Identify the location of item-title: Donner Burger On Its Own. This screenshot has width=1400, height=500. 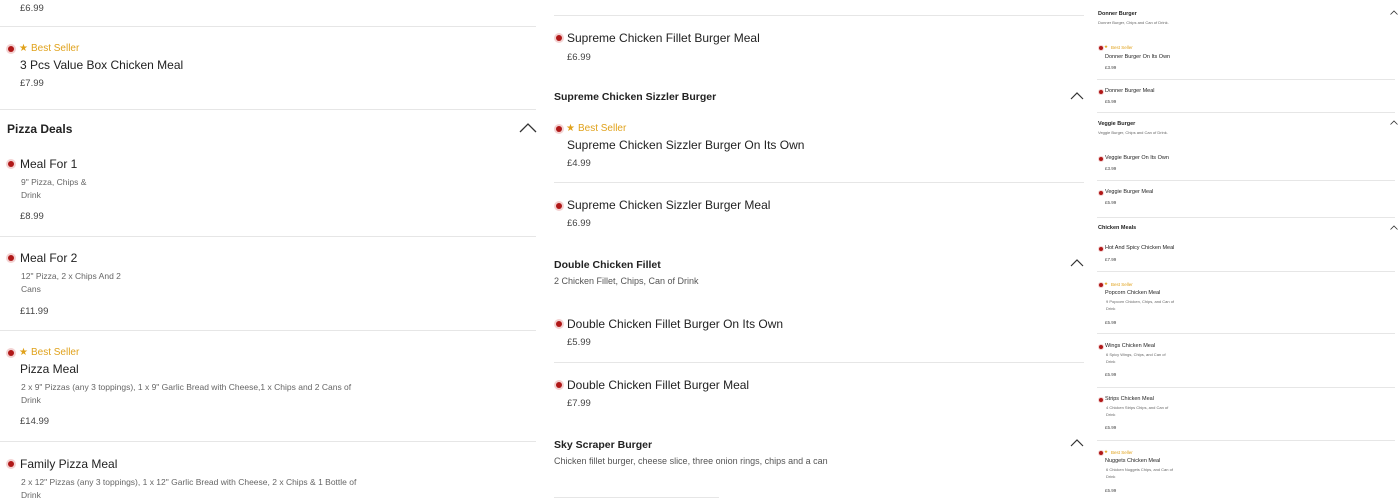
(1138, 57).